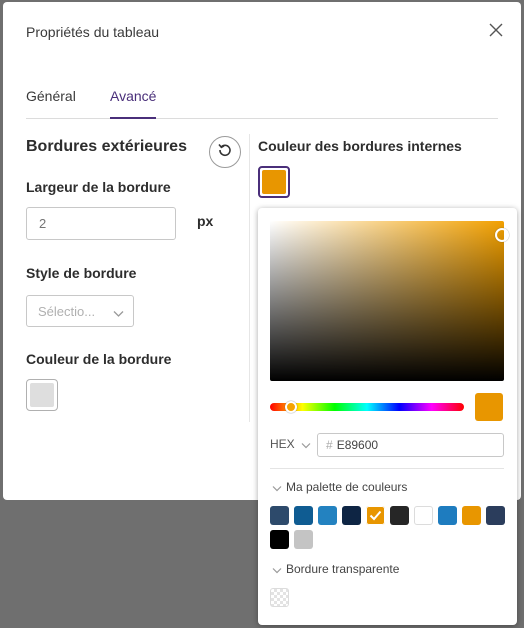 The image size is (524, 628). Describe the element at coordinates (249, 278) in the screenshot. I see `column-divider` at that location.